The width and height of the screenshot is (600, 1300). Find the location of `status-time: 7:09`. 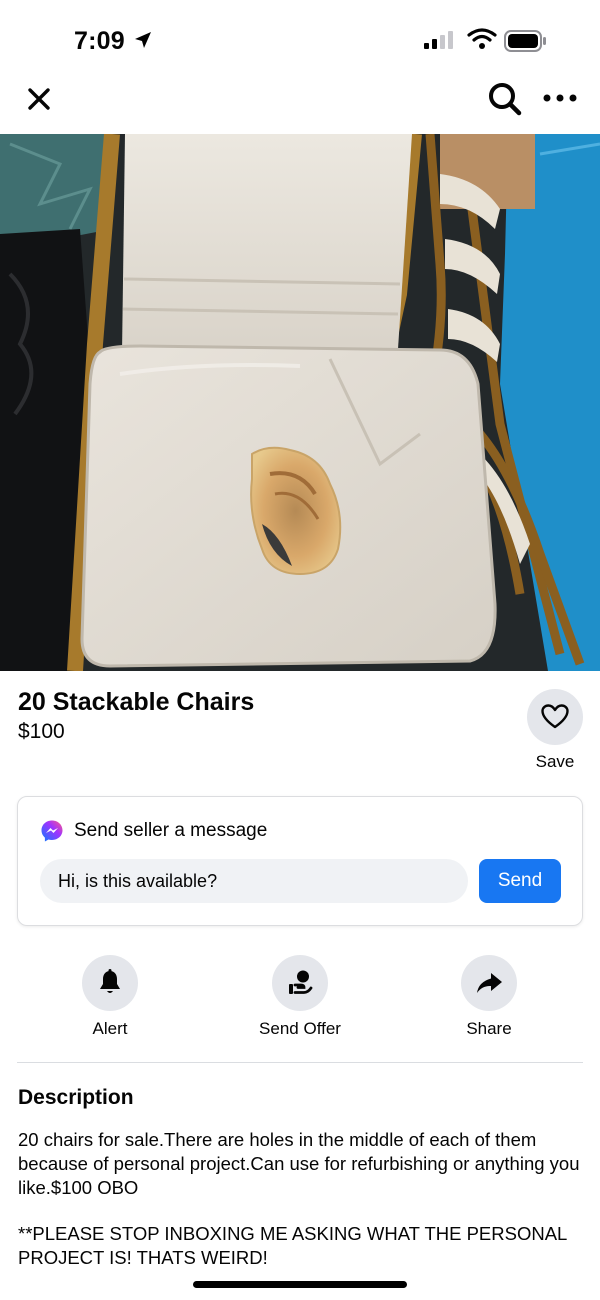

status-time: 7:09 is located at coordinates (99, 41).